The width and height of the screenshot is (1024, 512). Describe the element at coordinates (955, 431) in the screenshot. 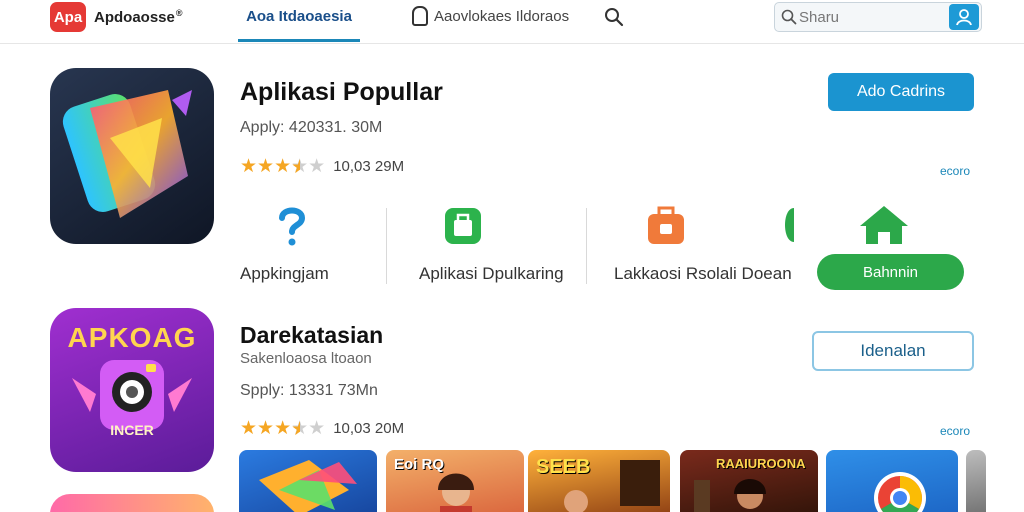

I see `more-link-2: ecoro` at that location.